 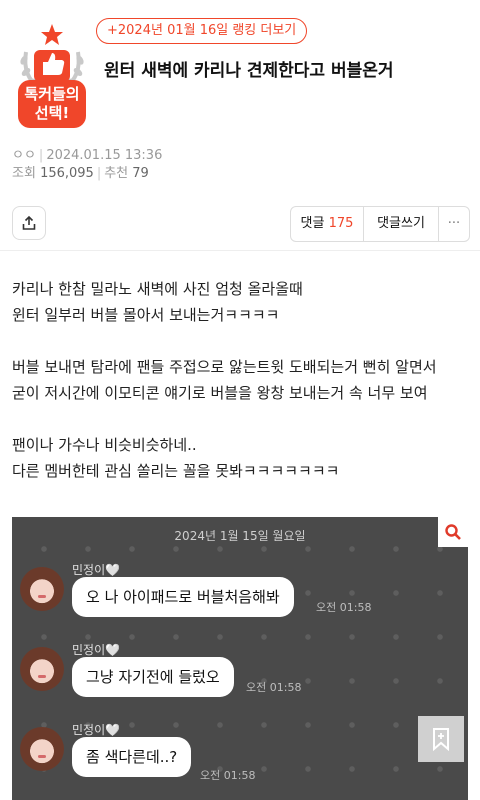 What do you see at coordinates (132, 757) in the screenshot?
I see `message-bubble: 좀 색다른데..?` at bounding box center [132, 757].